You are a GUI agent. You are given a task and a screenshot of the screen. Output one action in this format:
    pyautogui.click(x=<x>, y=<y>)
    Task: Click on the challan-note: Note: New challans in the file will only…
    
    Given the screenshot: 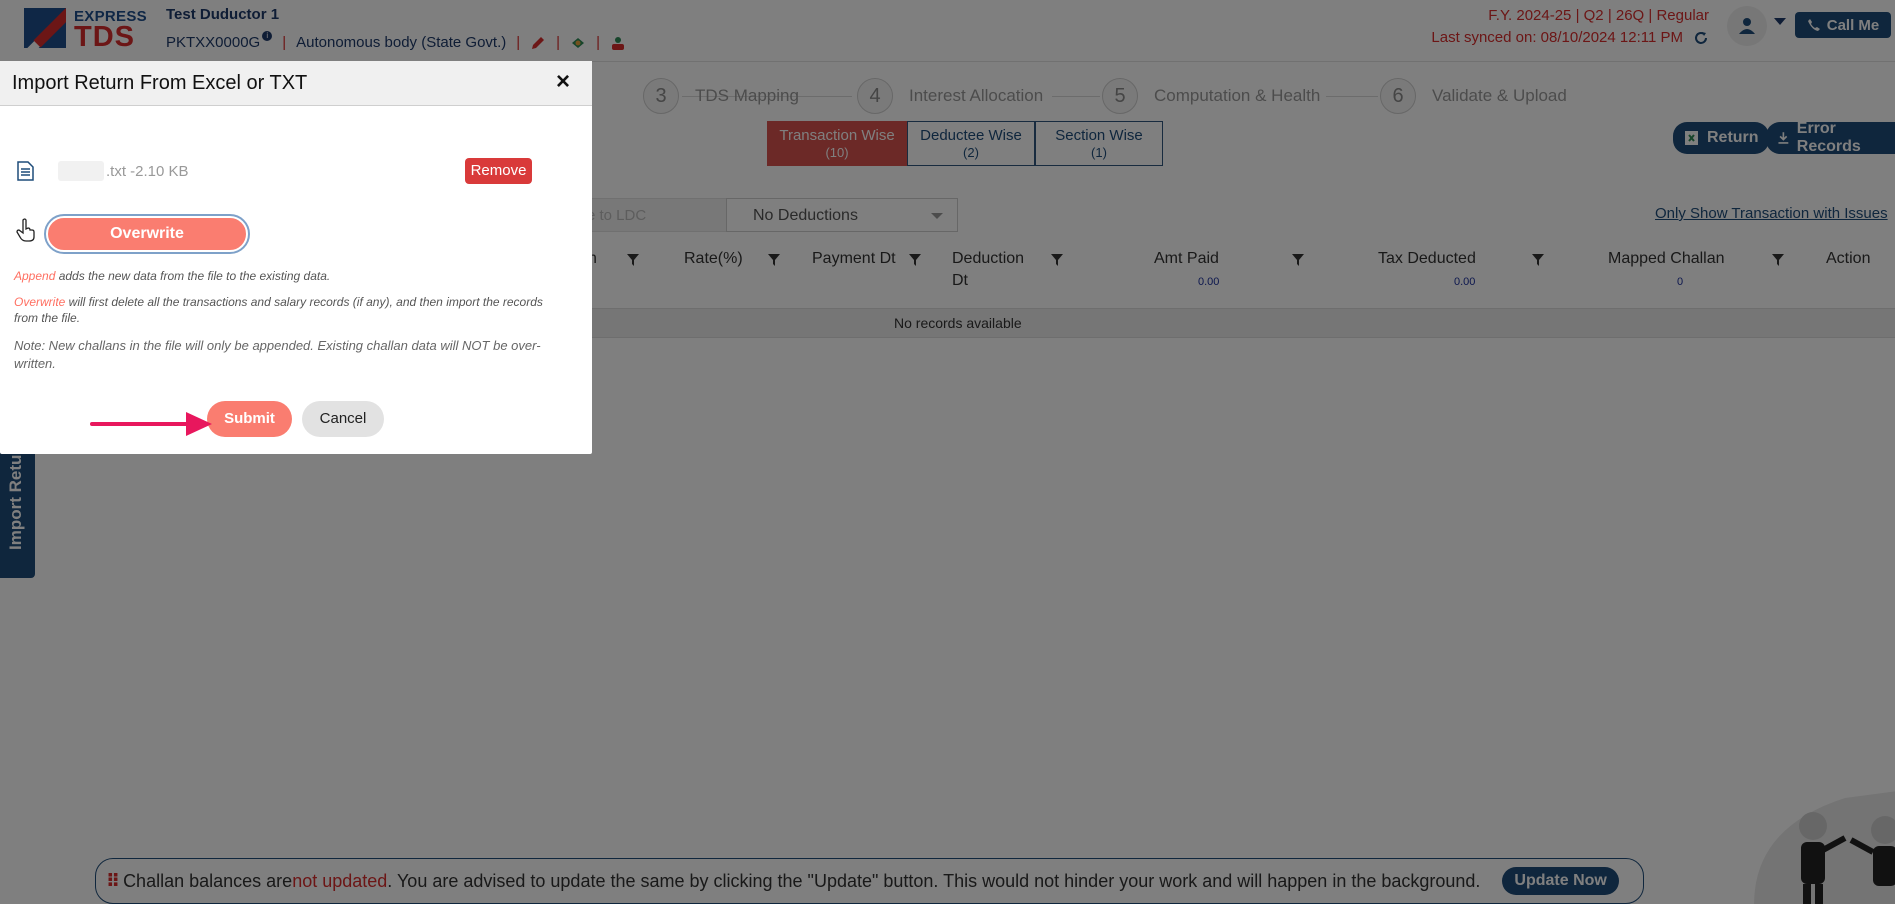 What is the action you would take?
    pyautogui.click(x=277, y=354)
    